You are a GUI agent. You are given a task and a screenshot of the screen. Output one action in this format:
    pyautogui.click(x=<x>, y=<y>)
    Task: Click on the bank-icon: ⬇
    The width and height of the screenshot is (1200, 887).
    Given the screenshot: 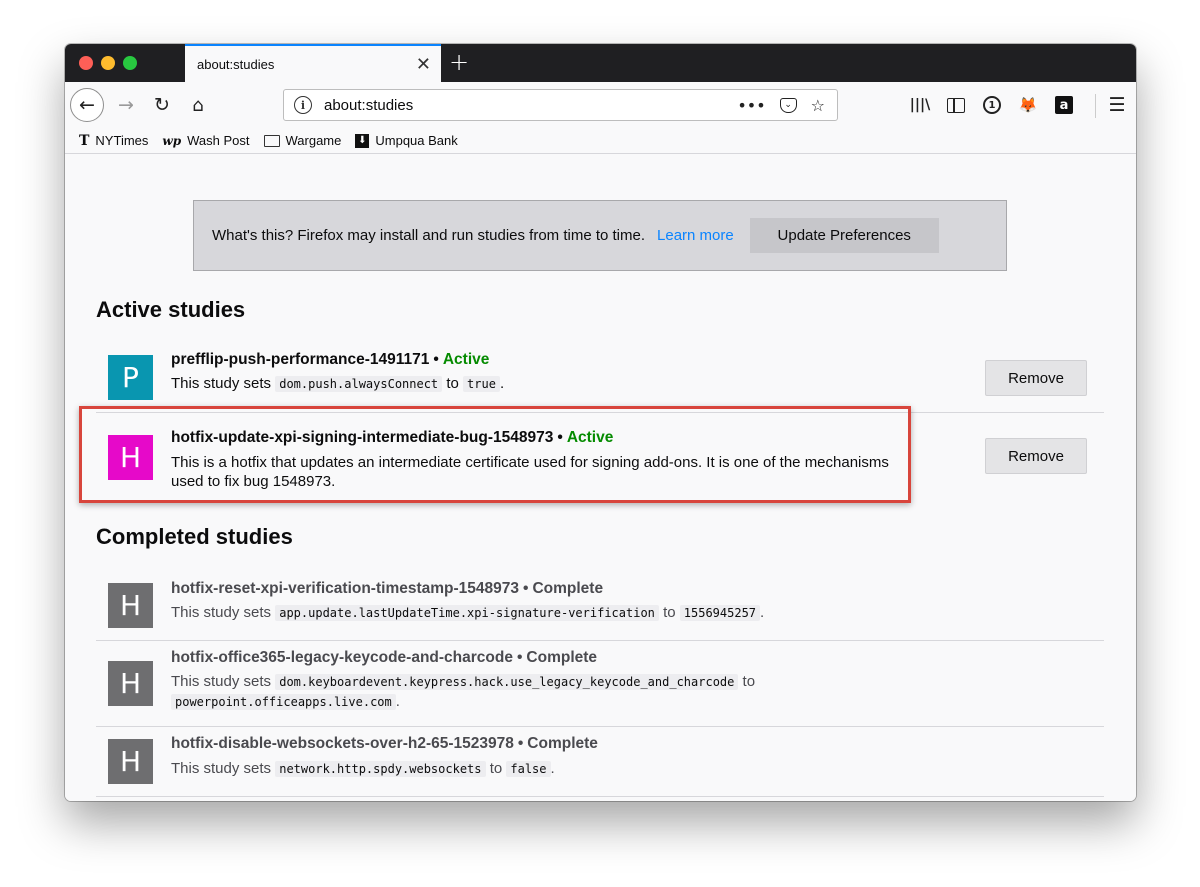 What is the action you would take?
    pyautogui.click(x=362, y=140)
    